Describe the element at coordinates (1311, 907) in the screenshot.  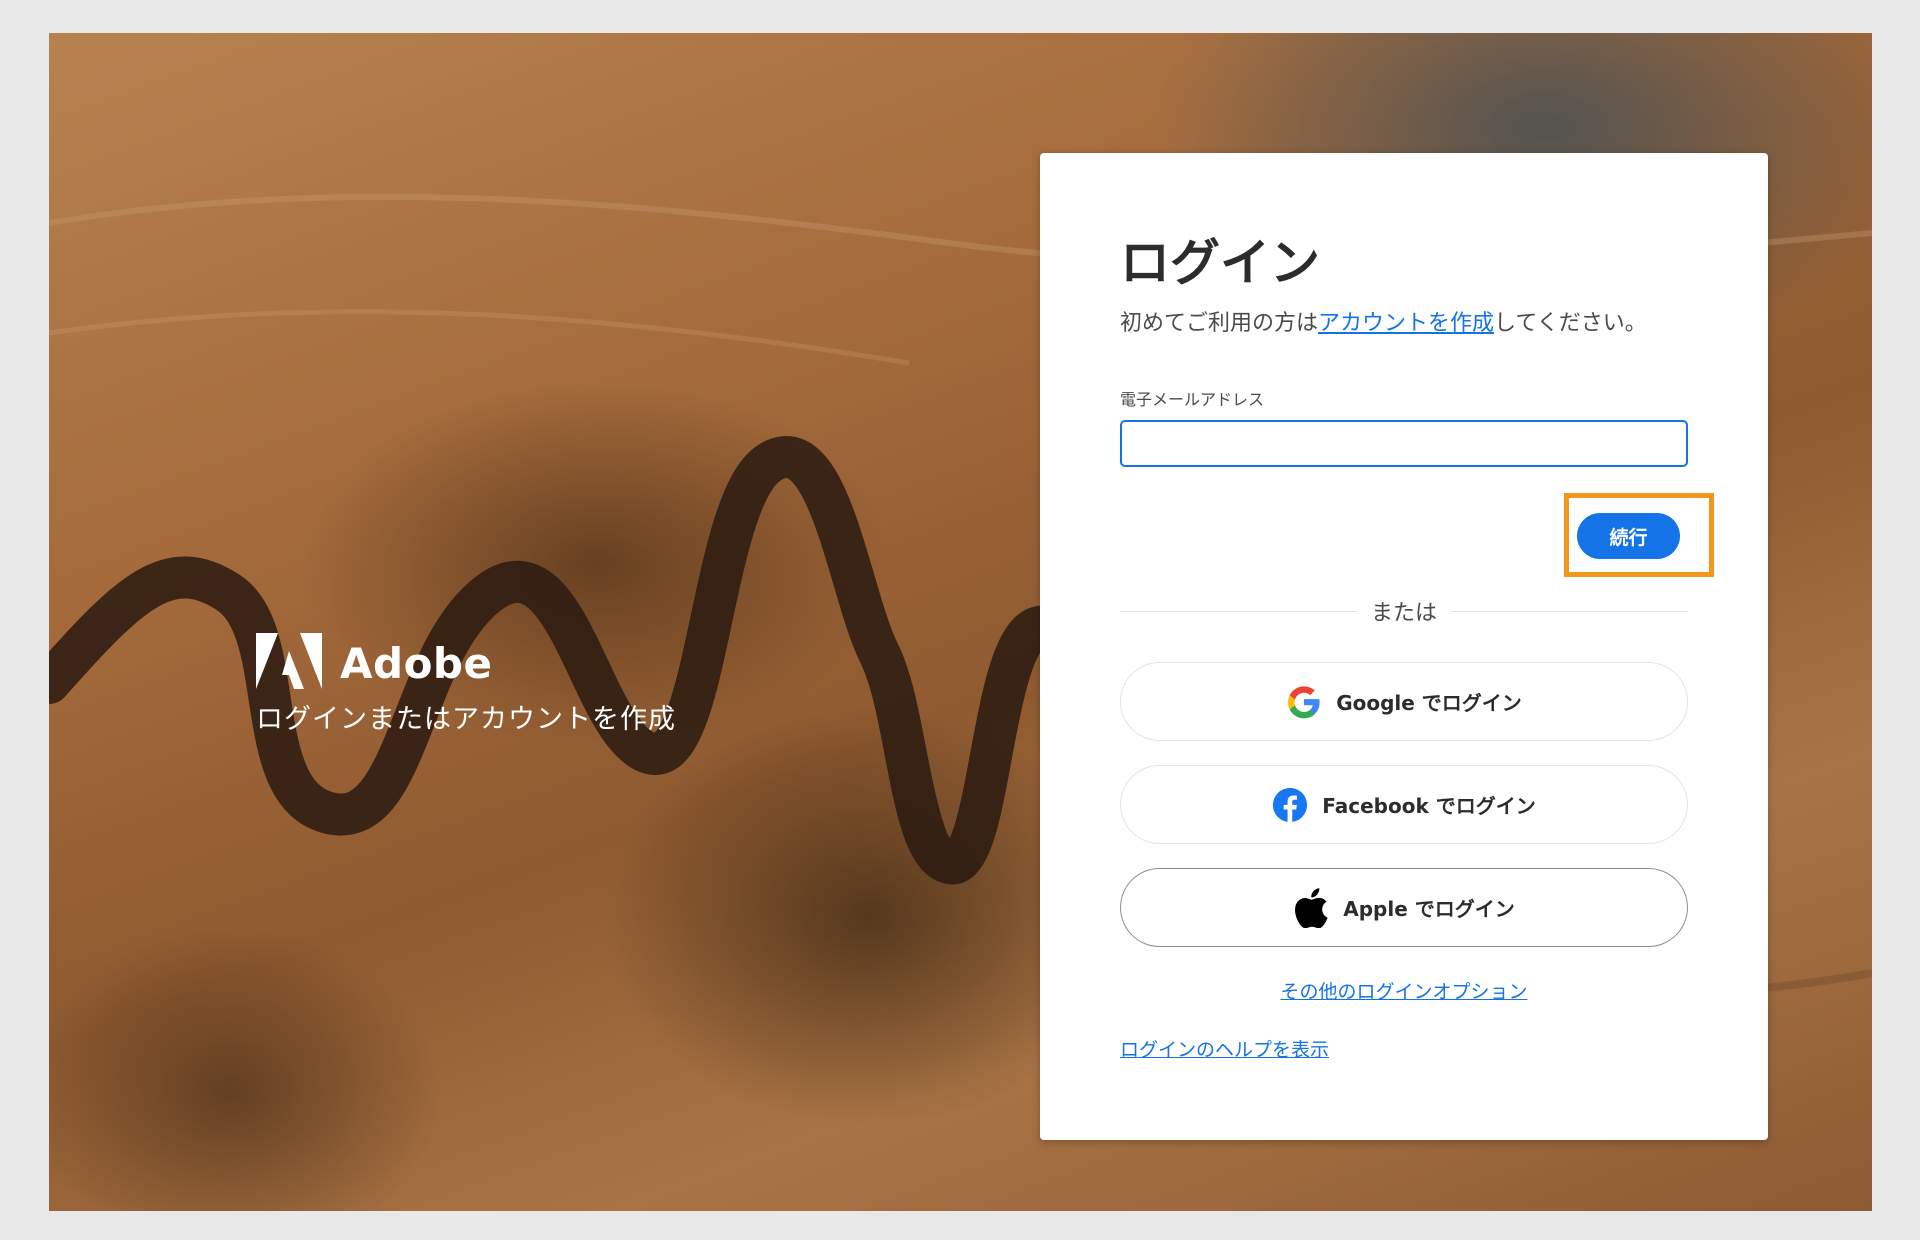
I see `apple-icon` at that location.